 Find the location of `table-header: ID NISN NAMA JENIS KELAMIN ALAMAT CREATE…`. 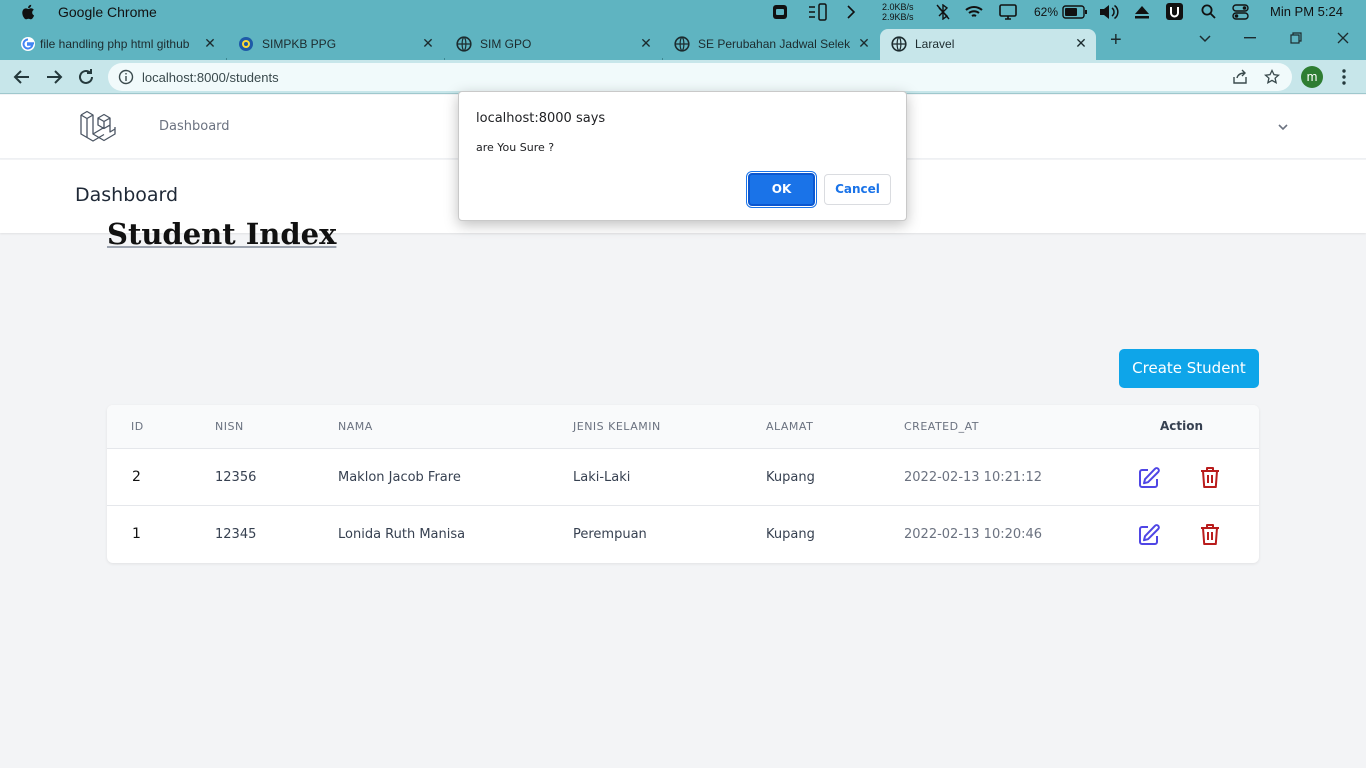

table-header: ID NISN NAMA JENIS KELAMIN ALAMAT CREATE… is located at coordinates (683, 427).